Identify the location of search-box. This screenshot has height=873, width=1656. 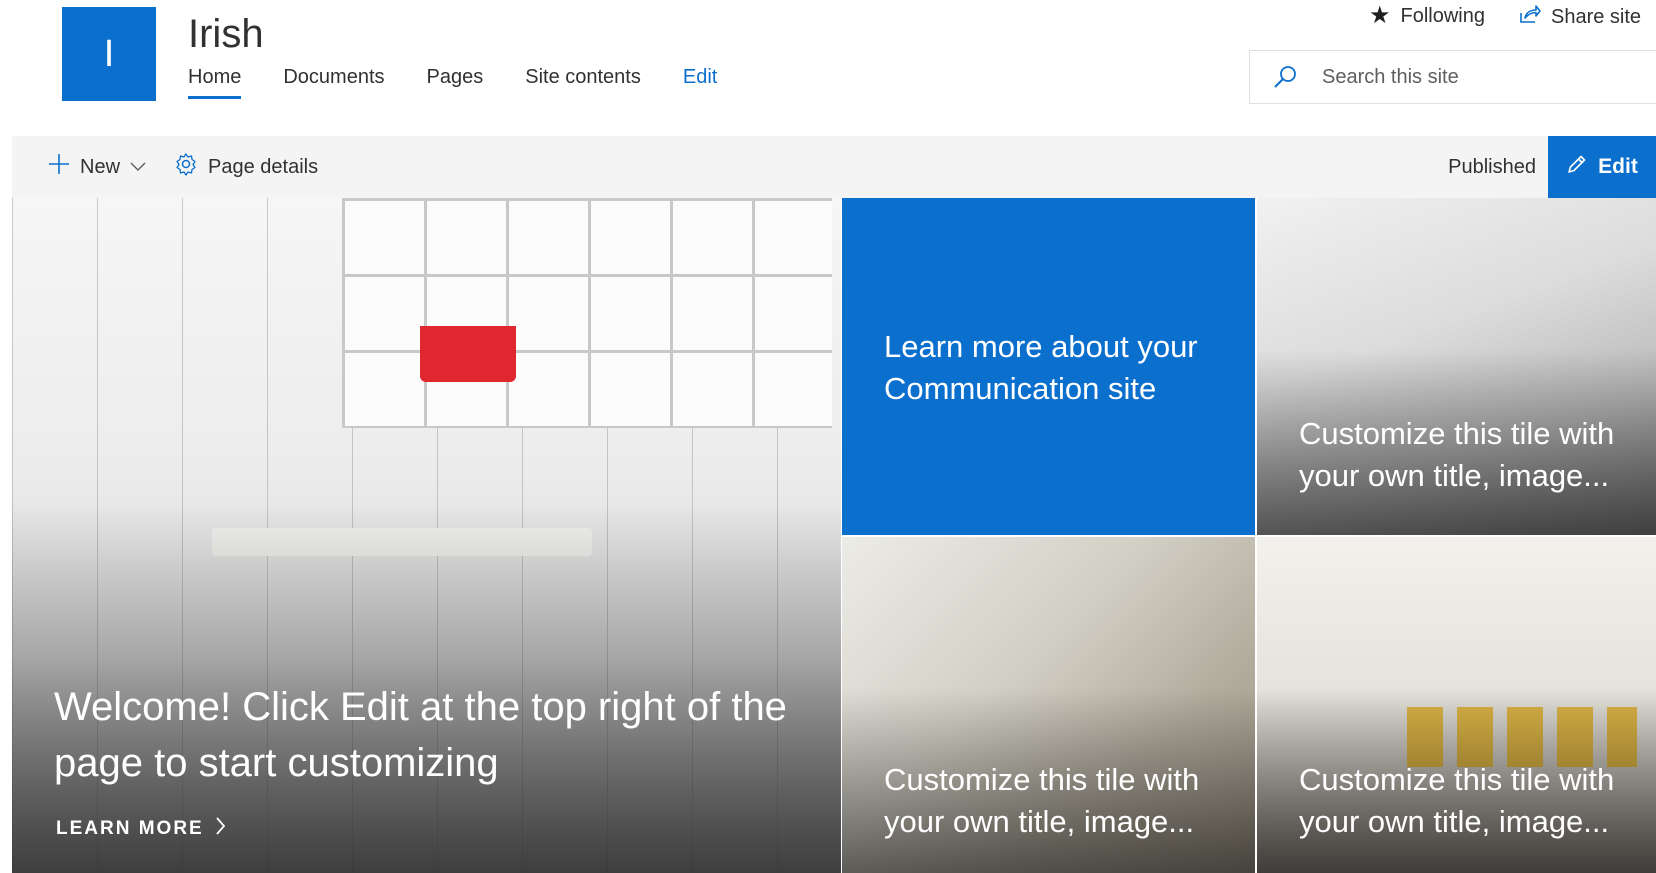
(1452, 77).